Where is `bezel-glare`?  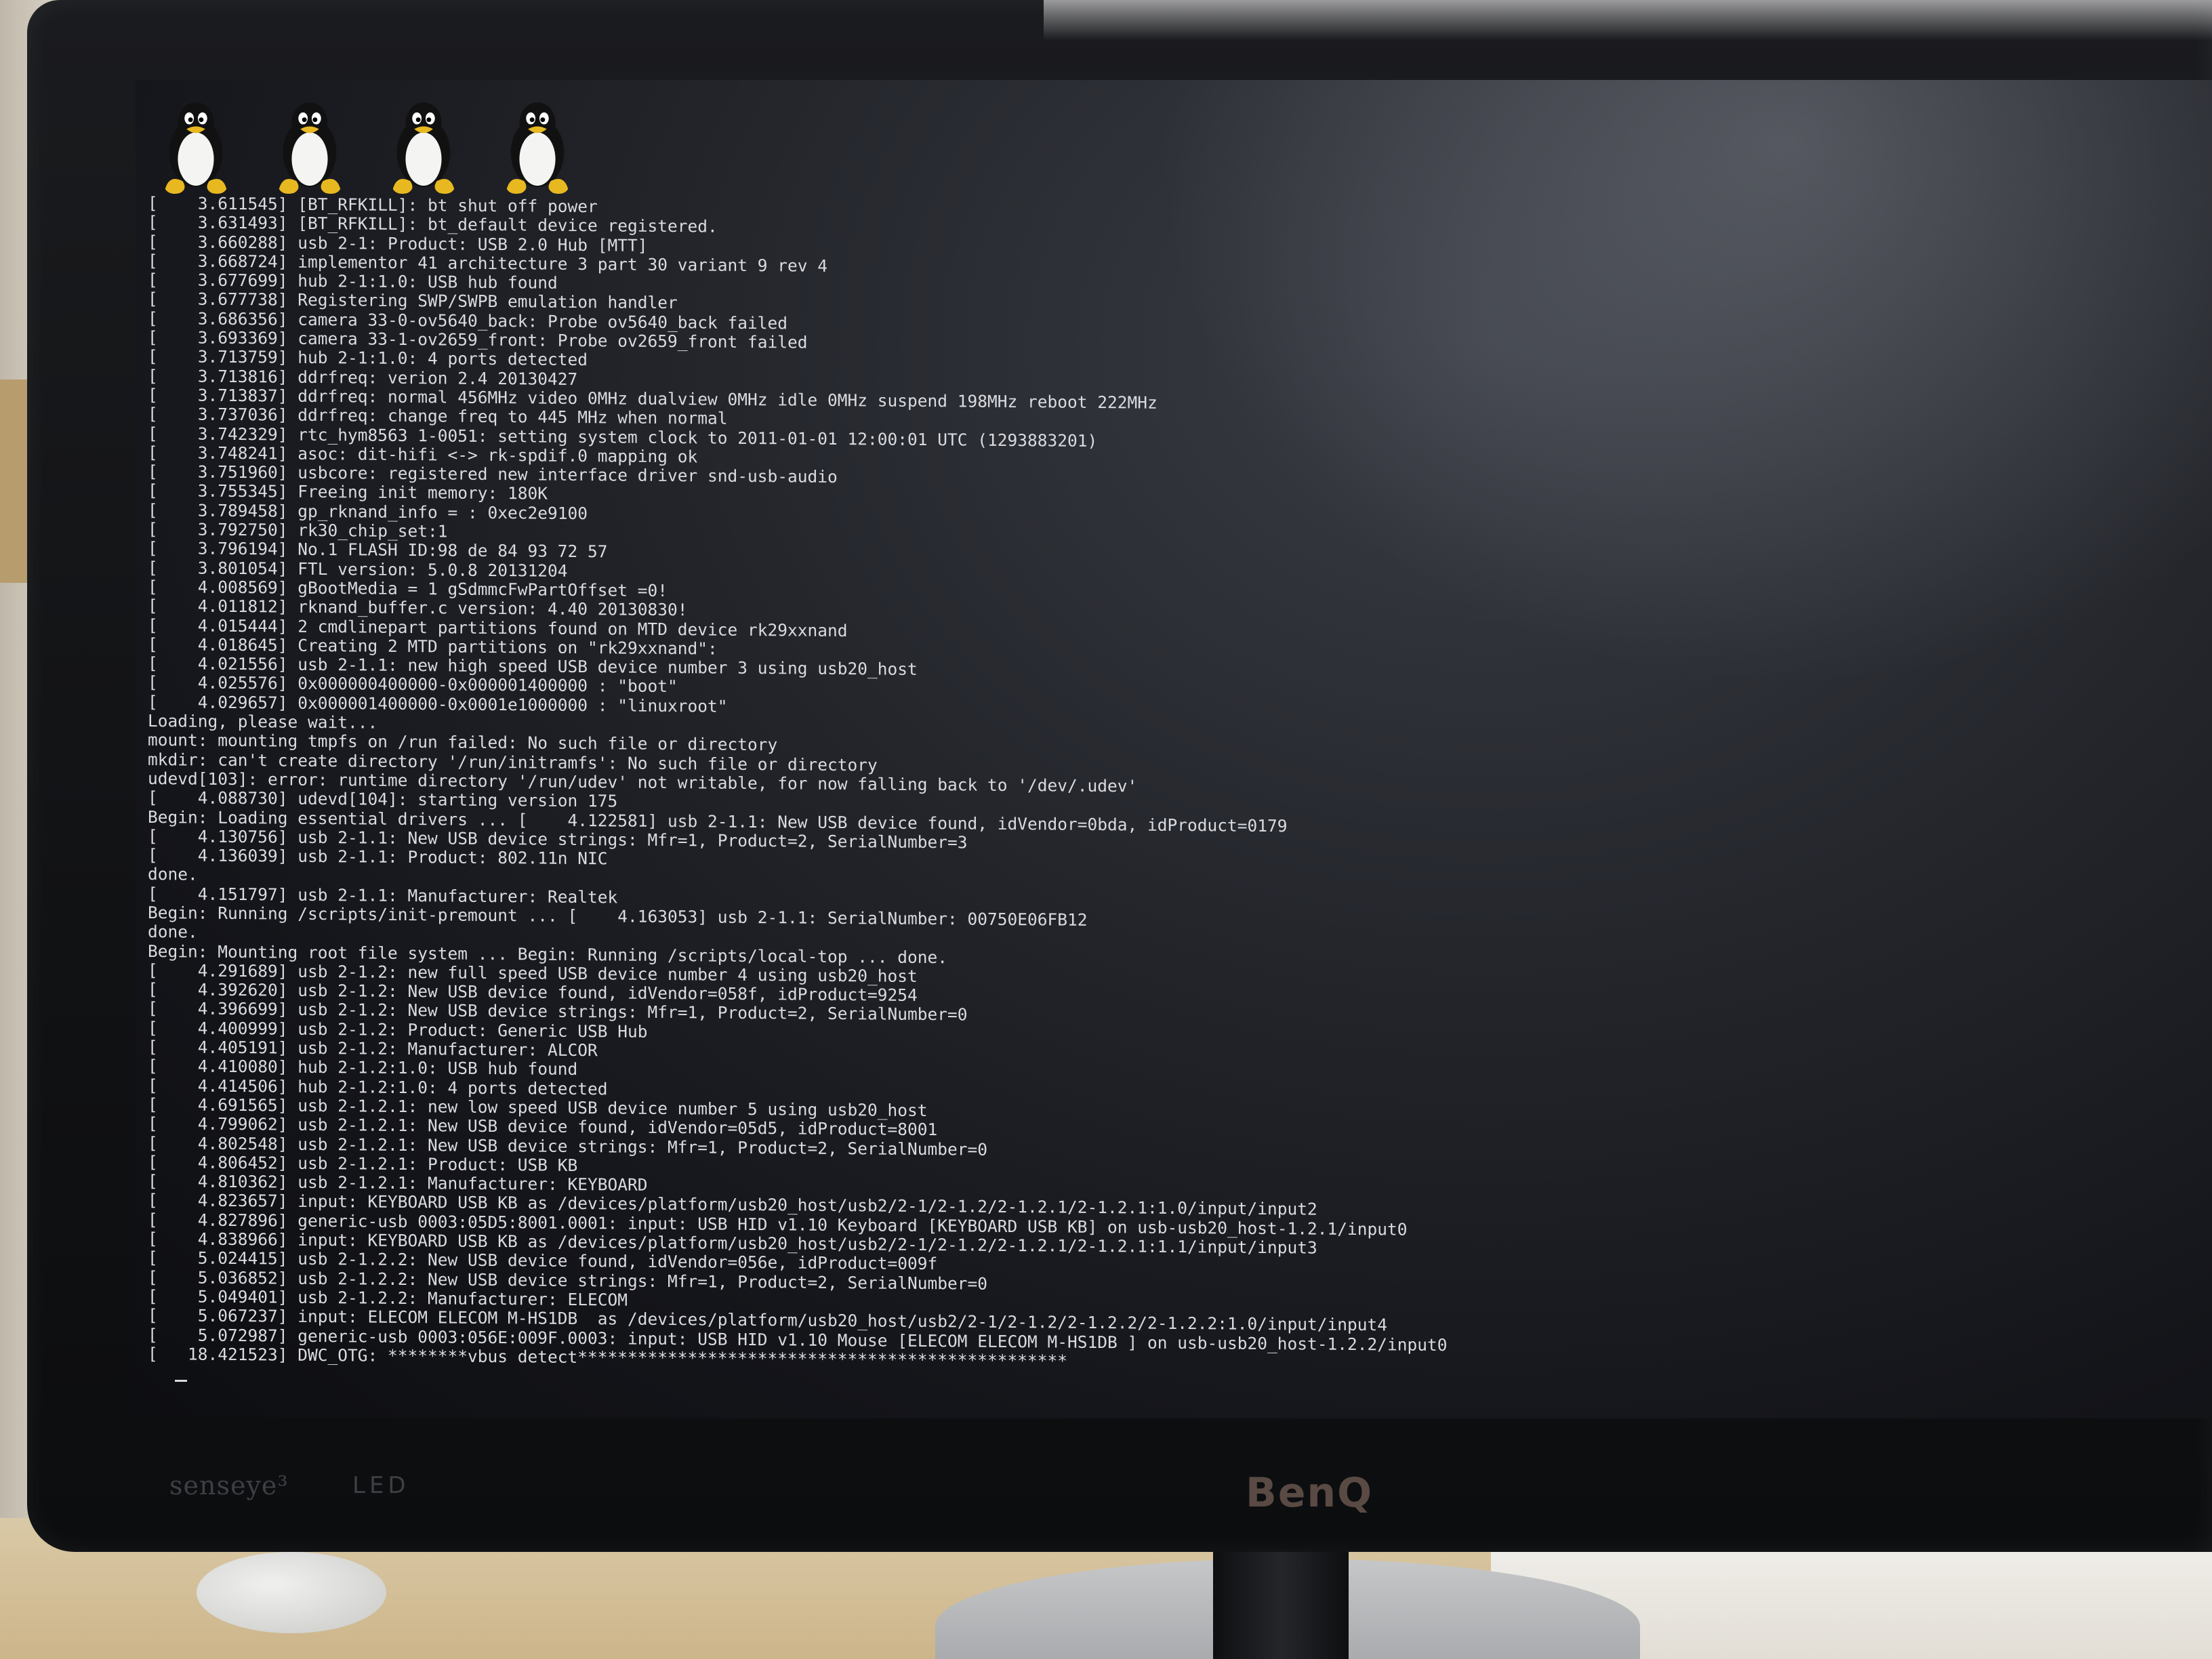 bezel-glare is located at coordinates (1628, 20).